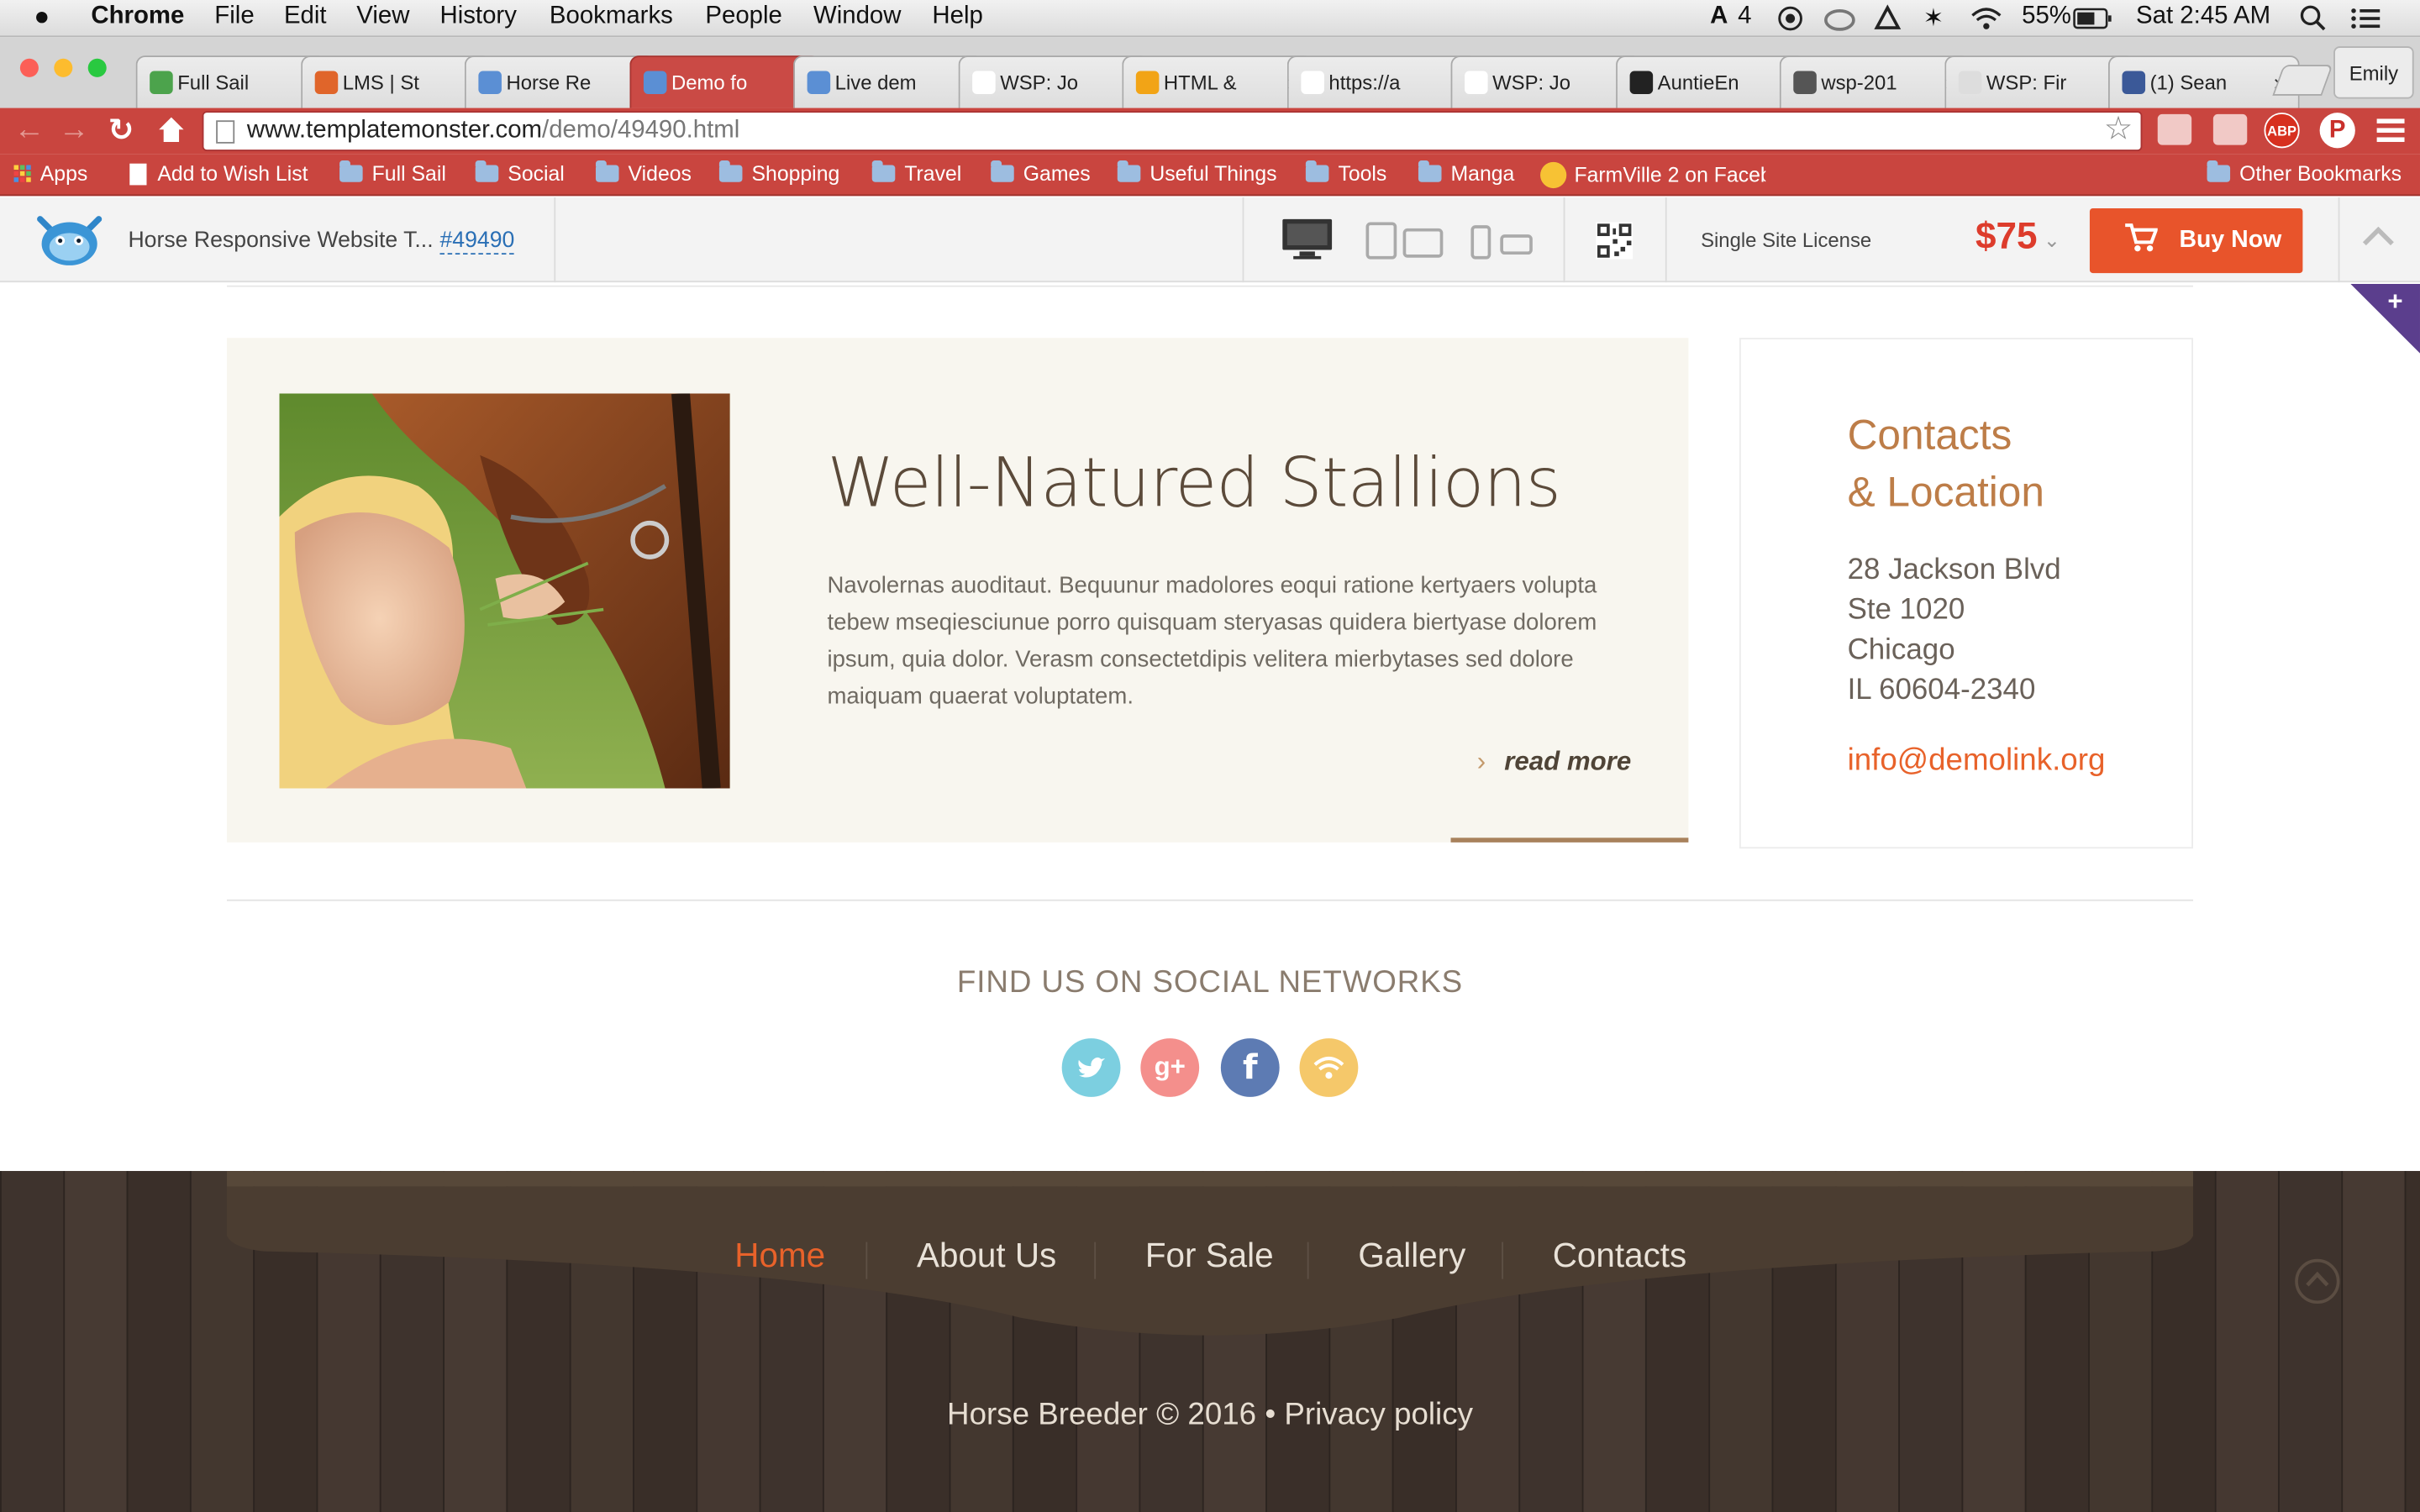 This screenshot has height=1512, width=2420. I want to click on tab-title: Full Sail, so click(214, 83).